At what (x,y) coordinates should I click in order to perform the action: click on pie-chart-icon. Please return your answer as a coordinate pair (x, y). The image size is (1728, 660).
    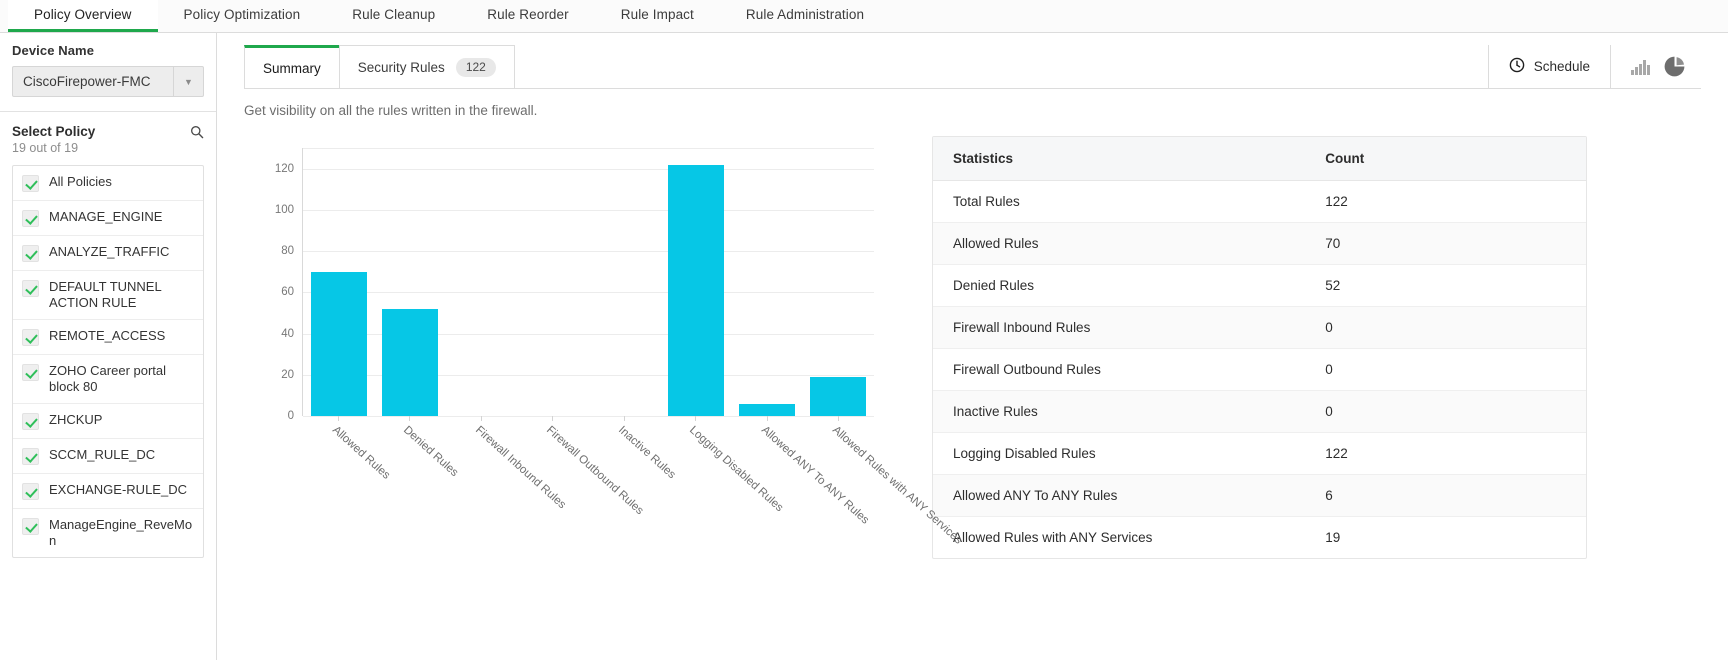
    Looking at the image, I should click on (1674, 66).